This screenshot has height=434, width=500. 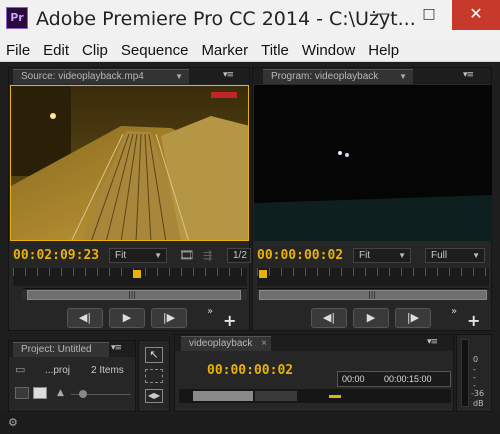 I want to click on menu-title: Title, so click(x=275, y=50).